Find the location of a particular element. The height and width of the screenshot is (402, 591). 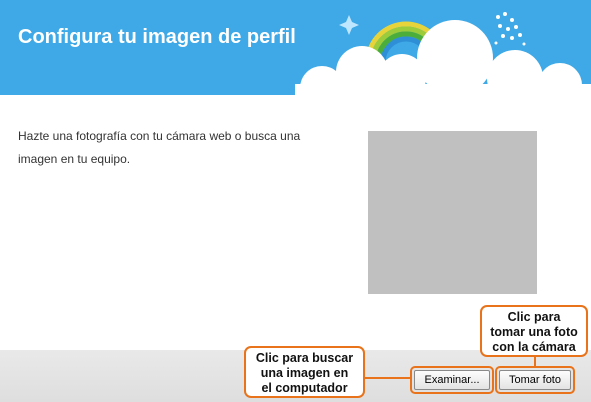

photo-preview is located at coordinates (452, 212).